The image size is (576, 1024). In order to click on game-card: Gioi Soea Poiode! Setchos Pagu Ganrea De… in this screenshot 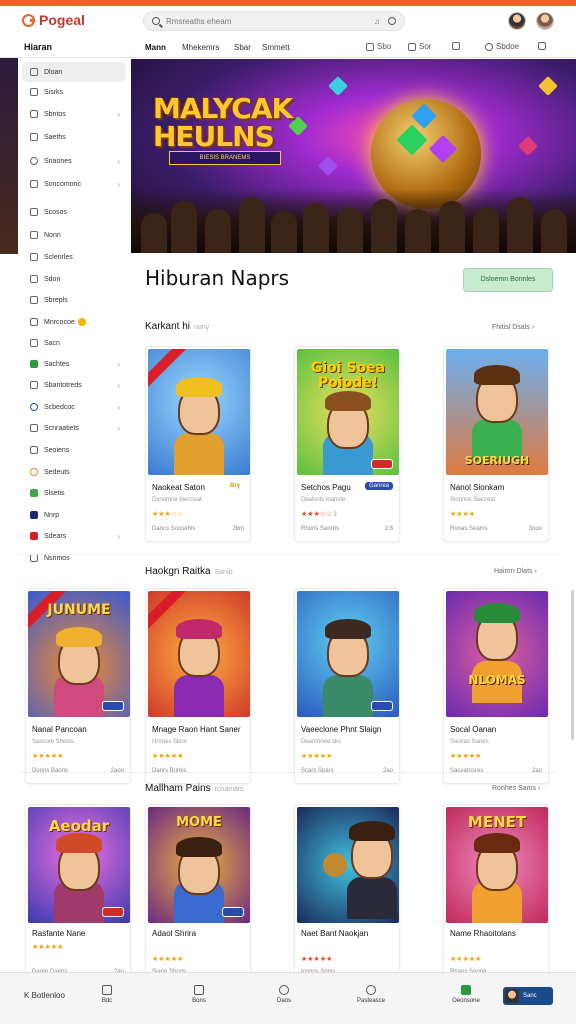, I will do `click(347, 444)`.